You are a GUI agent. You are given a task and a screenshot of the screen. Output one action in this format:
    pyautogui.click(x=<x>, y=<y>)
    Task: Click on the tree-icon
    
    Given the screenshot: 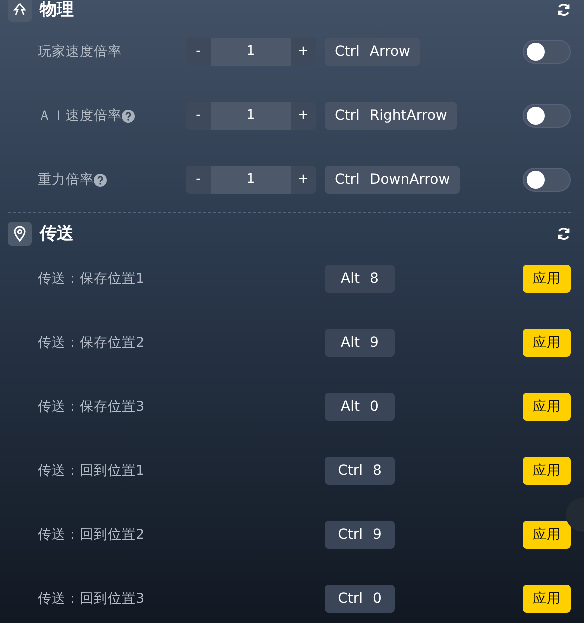 What is the action you would take?
    pyautogui.click(x=20, y=11)
    